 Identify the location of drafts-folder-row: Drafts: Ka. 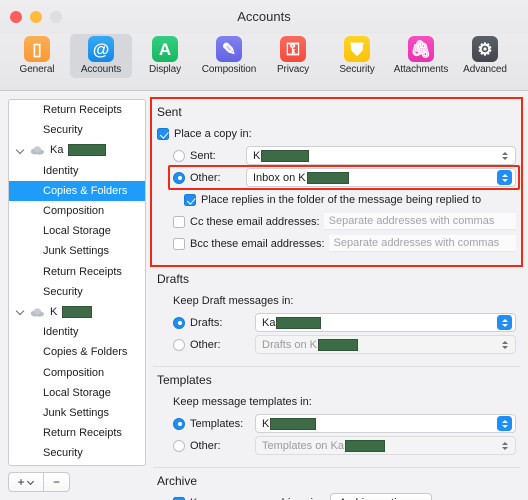
(336, 322).